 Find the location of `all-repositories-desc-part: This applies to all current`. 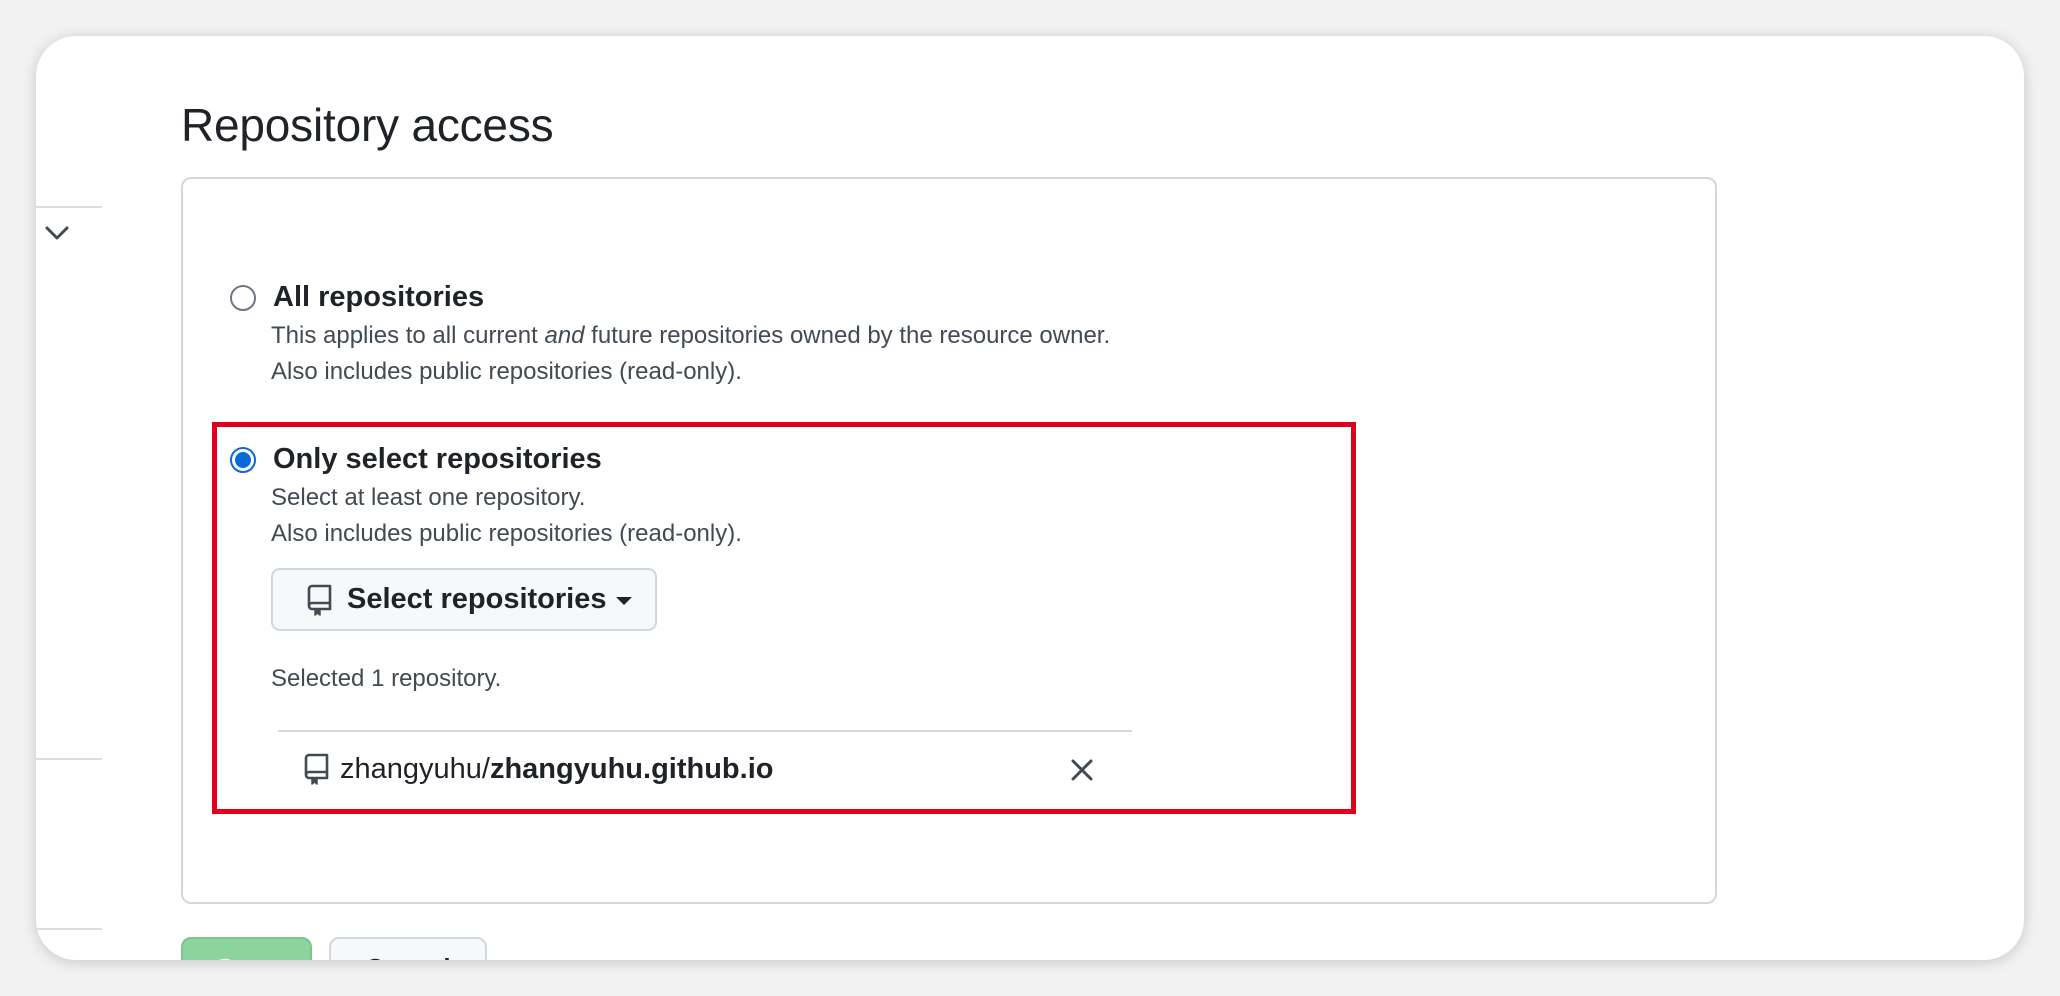

all-repositories-desc-part: This applies to all current is located at coordinates (408, 335).